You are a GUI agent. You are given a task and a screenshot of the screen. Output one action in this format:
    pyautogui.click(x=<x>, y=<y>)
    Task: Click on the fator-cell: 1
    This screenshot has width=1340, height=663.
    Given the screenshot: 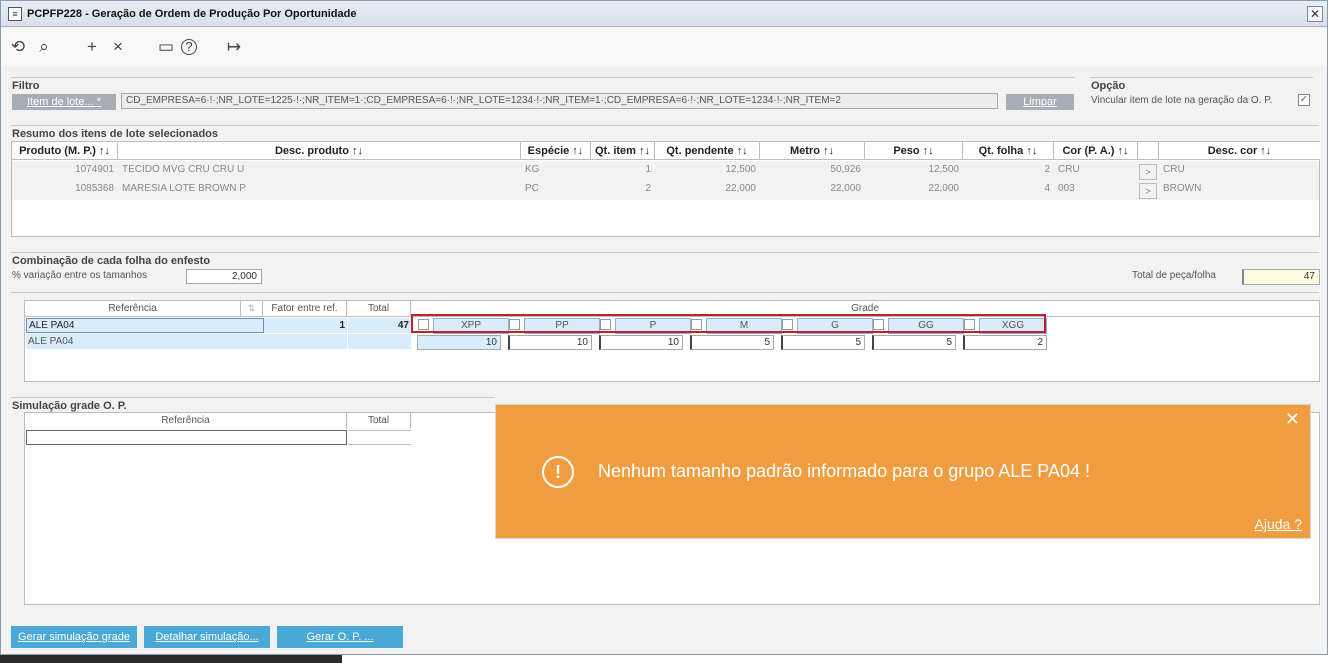 What is the action you would take?
    pyautogui.click(x=305, y=325)
    